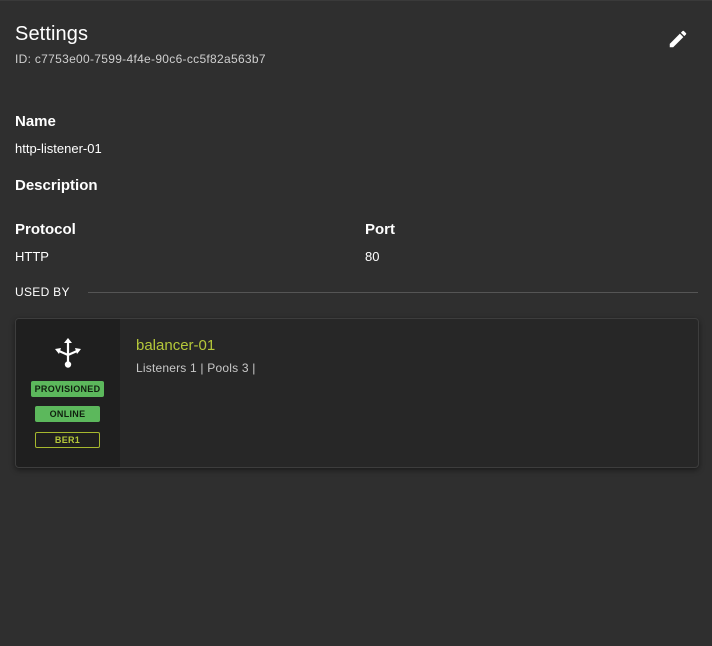  What do you see at coordinates (58, 148) in the screenshot?
I see `name-value: http-listener-01` at bounding box center [58, 148].